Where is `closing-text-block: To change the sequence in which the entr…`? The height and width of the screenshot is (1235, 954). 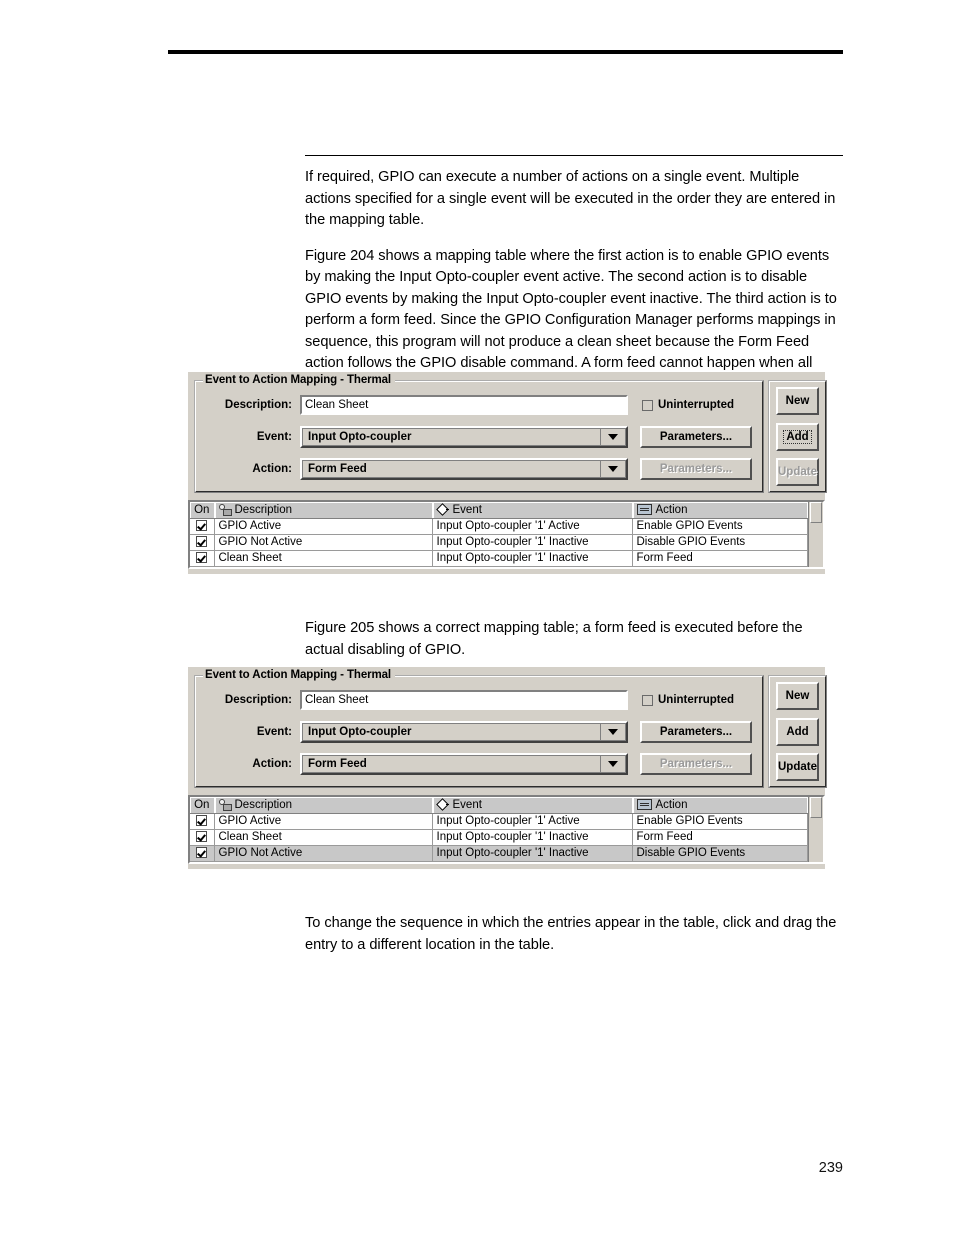 closing-text-block: To change the sequence in which the entr… is located at coordinates (575, 941).